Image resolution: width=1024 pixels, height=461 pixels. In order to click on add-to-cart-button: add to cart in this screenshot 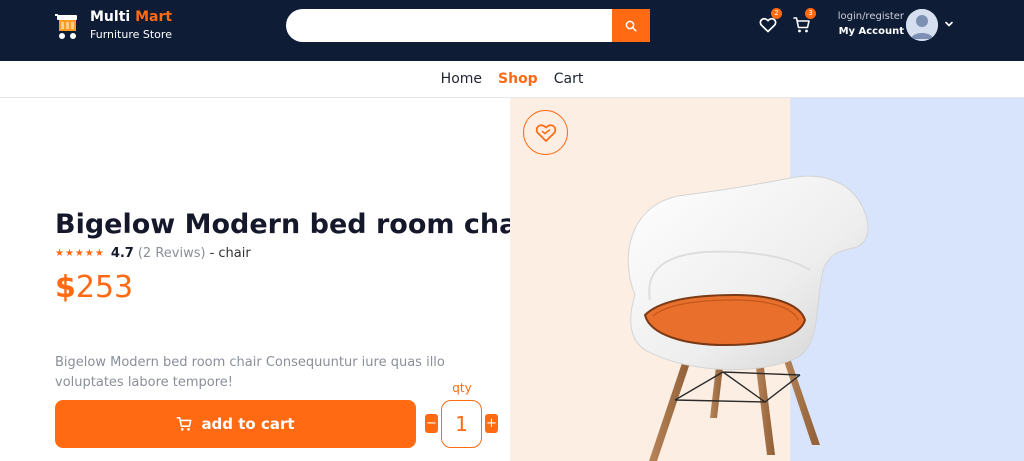, I will do `click(235, 424)`.